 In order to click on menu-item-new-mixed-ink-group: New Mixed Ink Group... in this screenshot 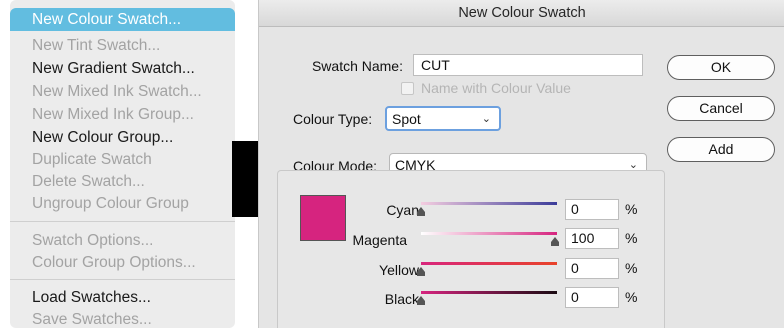, I will do `click(113, 114)`.